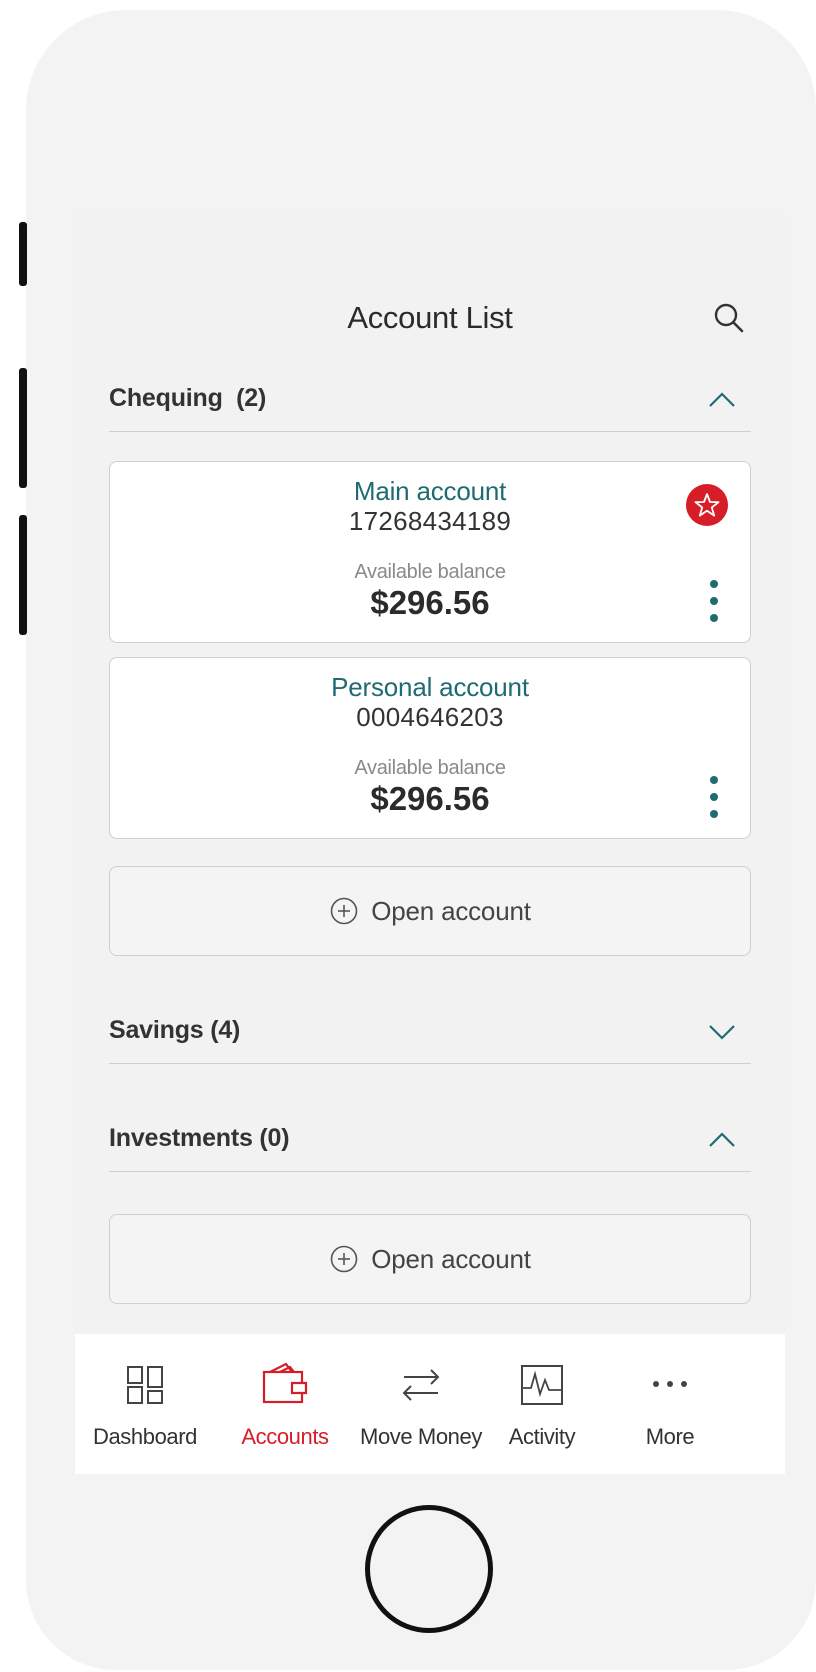 The width and height of the screenshot is (816, 1672). What do you see at coordinates (429, 1569) in the screenshot?
I see `home-button` at bounding box center [429, 1569].